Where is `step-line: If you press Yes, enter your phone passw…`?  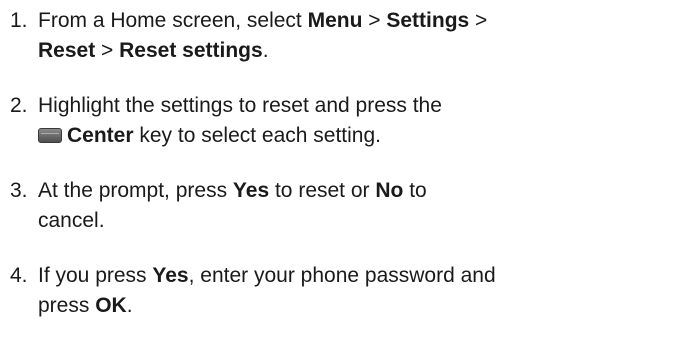
step-line: If you press Yes, enter your phone passw… is located at coordinates (356, 276).